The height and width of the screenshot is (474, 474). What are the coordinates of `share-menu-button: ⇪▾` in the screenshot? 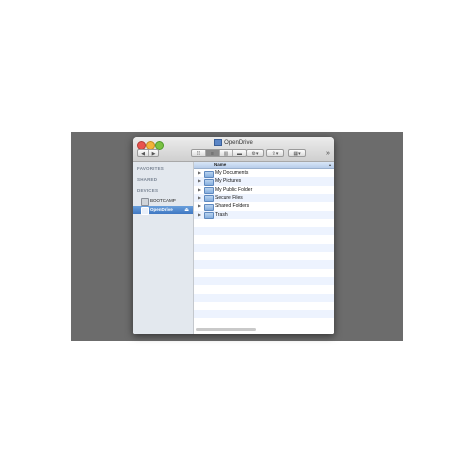 It's located at (275, 153).